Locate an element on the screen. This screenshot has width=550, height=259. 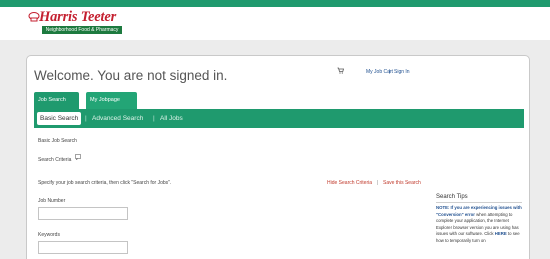
subnav-all-jobs: All Jobs is located at coordinates (171, 118).